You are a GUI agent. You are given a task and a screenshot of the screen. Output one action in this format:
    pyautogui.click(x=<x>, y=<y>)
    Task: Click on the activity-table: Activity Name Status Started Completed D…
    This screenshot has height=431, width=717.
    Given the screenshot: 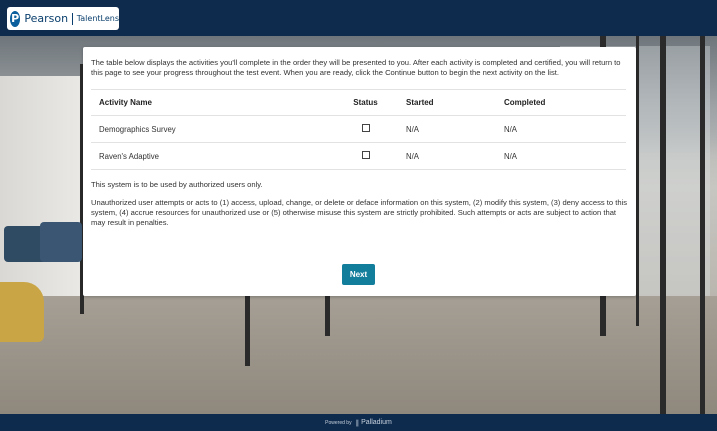 What is the action you would take?
    pyautogui.click(x=358, y=129)
    